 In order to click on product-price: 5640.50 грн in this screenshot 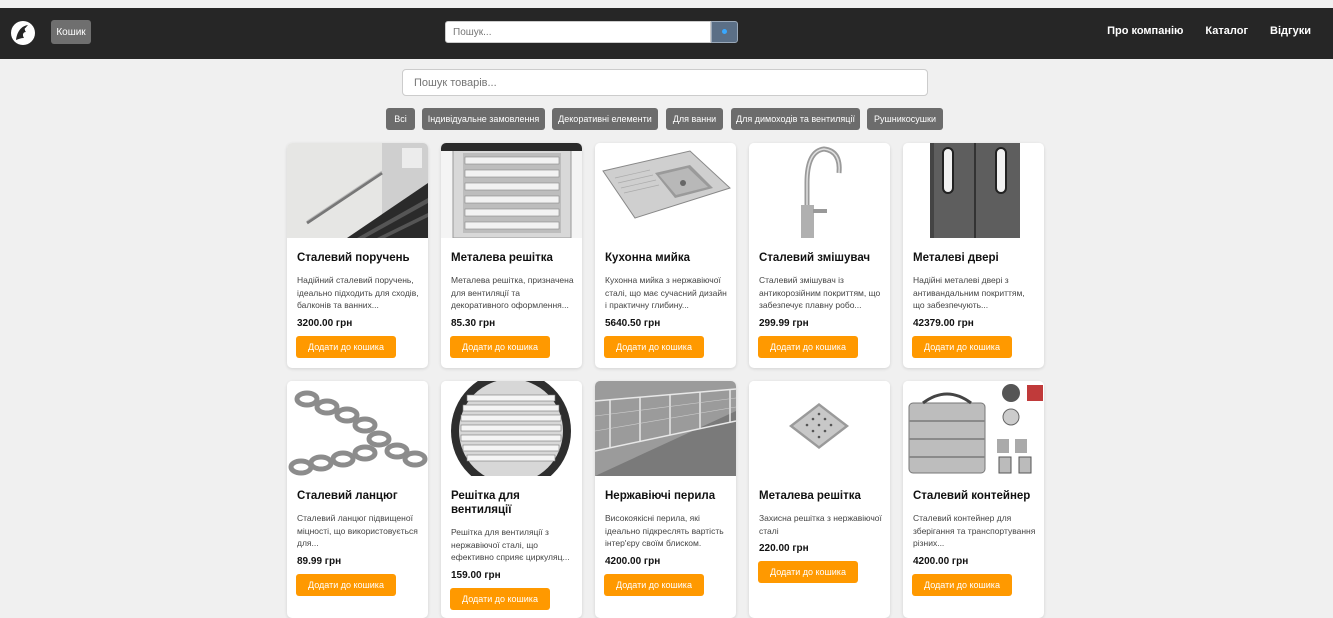, I will do `click(633, 323)`.